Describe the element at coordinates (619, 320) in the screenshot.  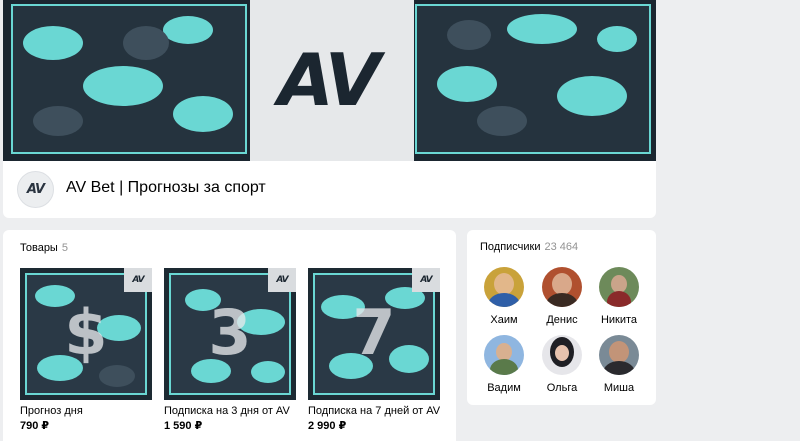
I see `follower-name: Никита` at that location.